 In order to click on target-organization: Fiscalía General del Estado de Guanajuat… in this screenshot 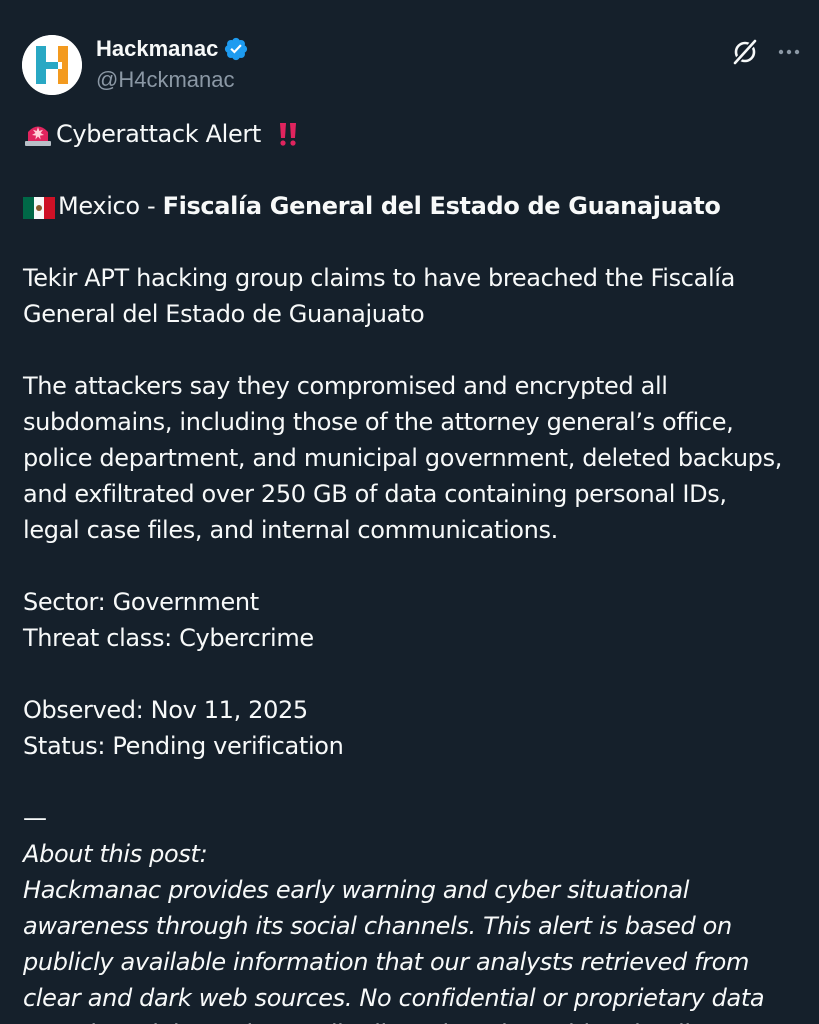, I will do `click(441, 206)`.